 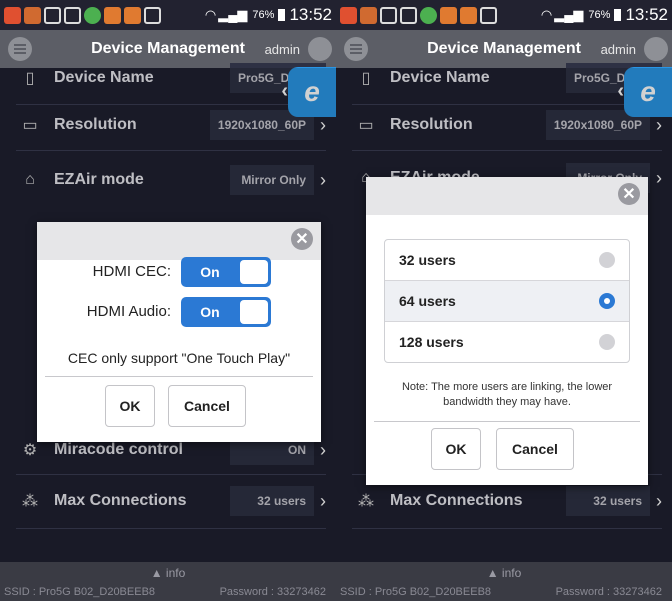 I want to click on hdmi-cec-toggle: On, so click(x=226, y=272).